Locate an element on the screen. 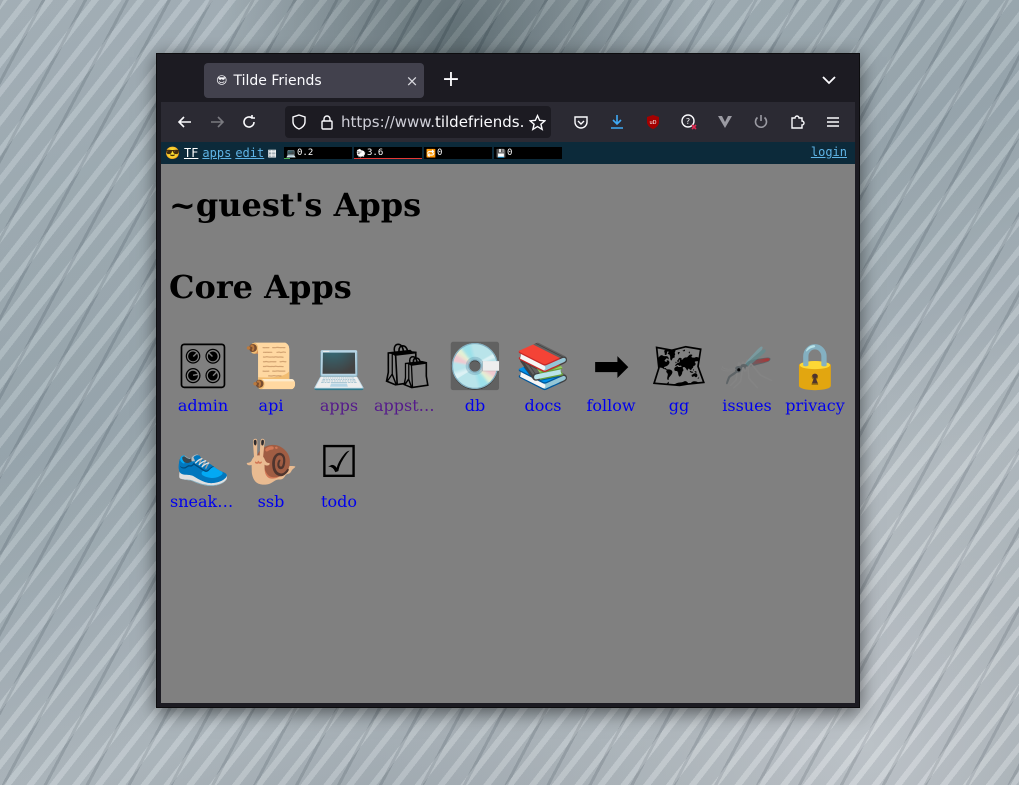 The height and width of the screenshot is (785, 1019). privacy-extension-button: ? is located at coordinates (689, 122).